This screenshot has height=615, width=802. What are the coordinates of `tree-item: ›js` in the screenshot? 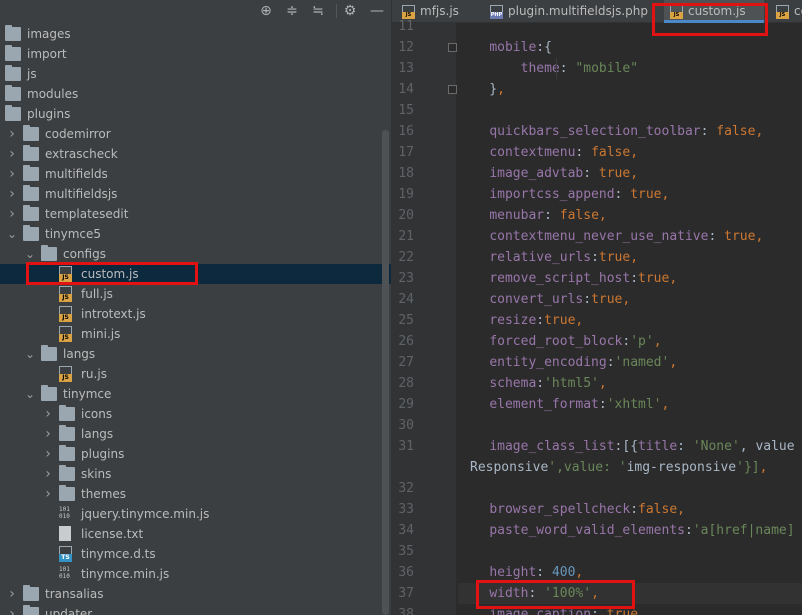 It's located at (195, 74).